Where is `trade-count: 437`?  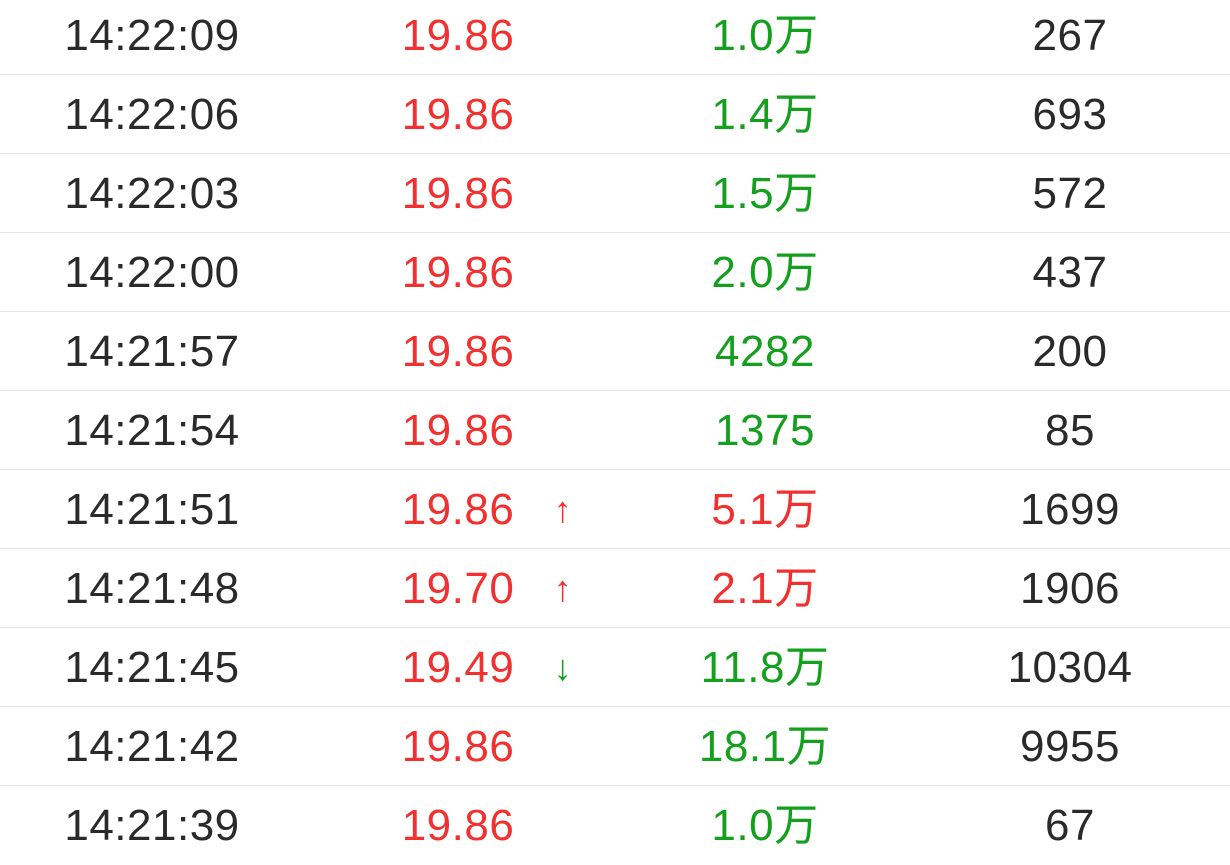 trade-count: 437 is located at coordinates (1070, 272).